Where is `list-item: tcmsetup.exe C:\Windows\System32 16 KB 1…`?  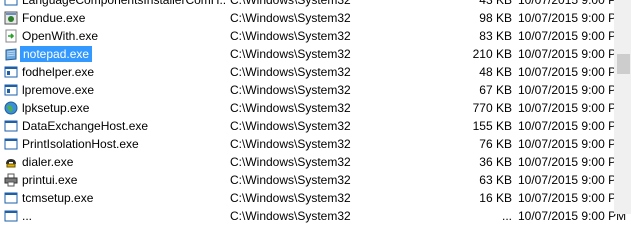
list-item: tcmsetup.exe C:\Windows\System32 16 KB 1… is located at coordinates (313, 198).